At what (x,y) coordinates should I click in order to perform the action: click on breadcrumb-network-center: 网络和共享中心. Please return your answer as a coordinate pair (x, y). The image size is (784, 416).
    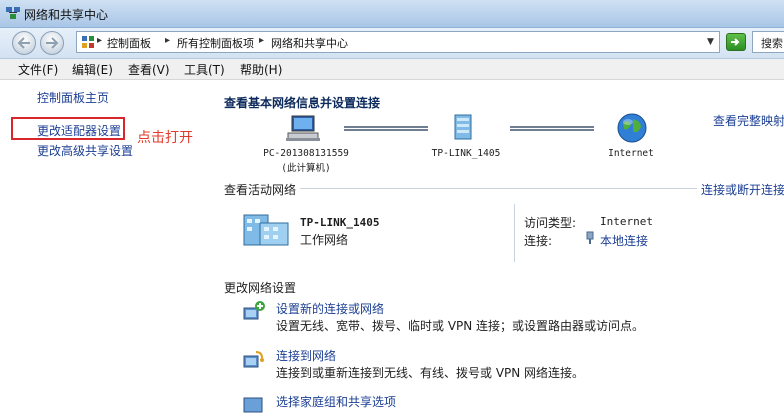
    Looking at the image, I should click on (309, 43).